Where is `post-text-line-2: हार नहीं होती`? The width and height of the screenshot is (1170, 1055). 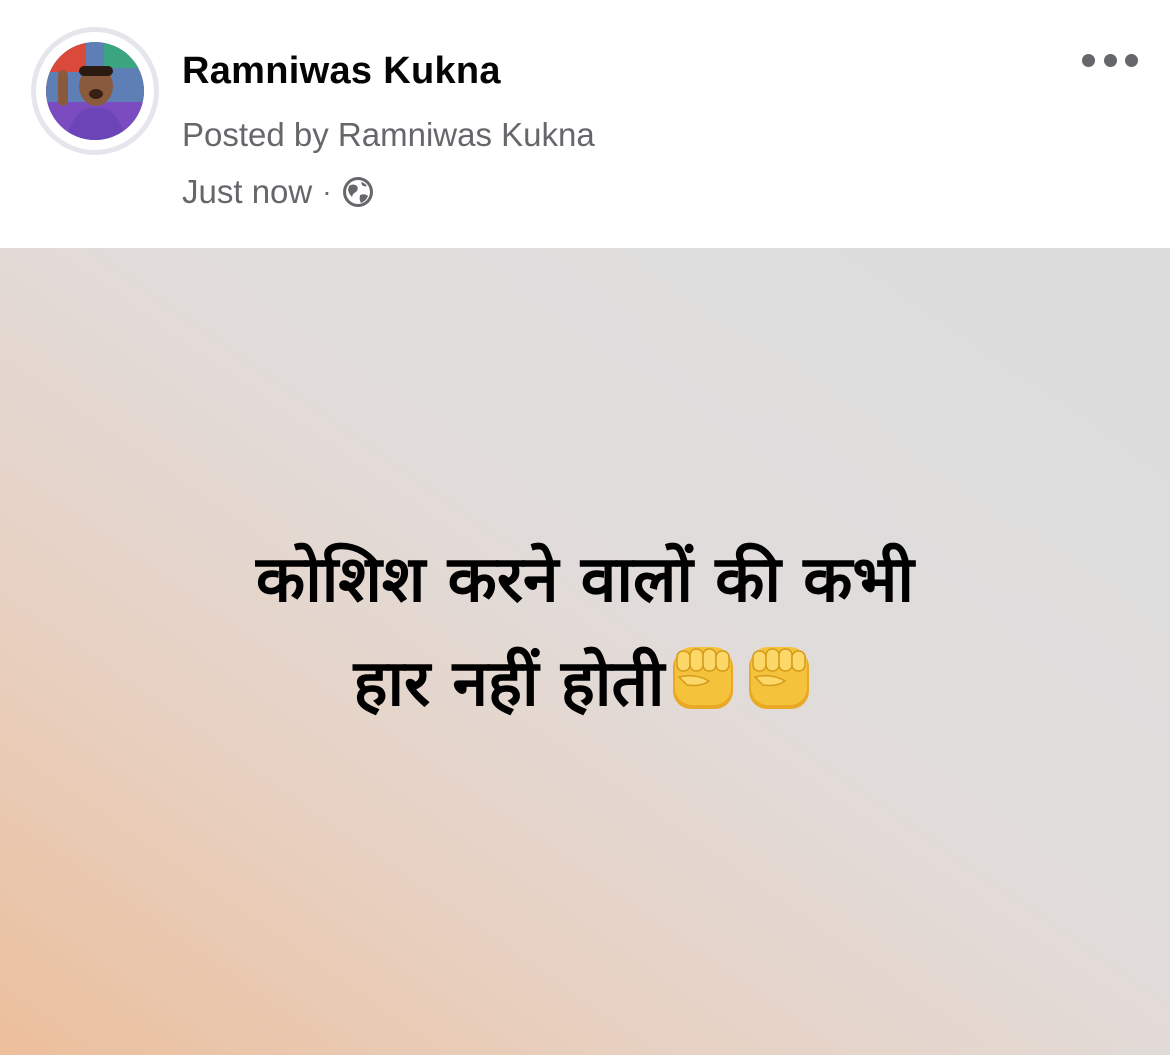 post-text-line-2: हार नहीं होती is located at coordinates (585, 684).